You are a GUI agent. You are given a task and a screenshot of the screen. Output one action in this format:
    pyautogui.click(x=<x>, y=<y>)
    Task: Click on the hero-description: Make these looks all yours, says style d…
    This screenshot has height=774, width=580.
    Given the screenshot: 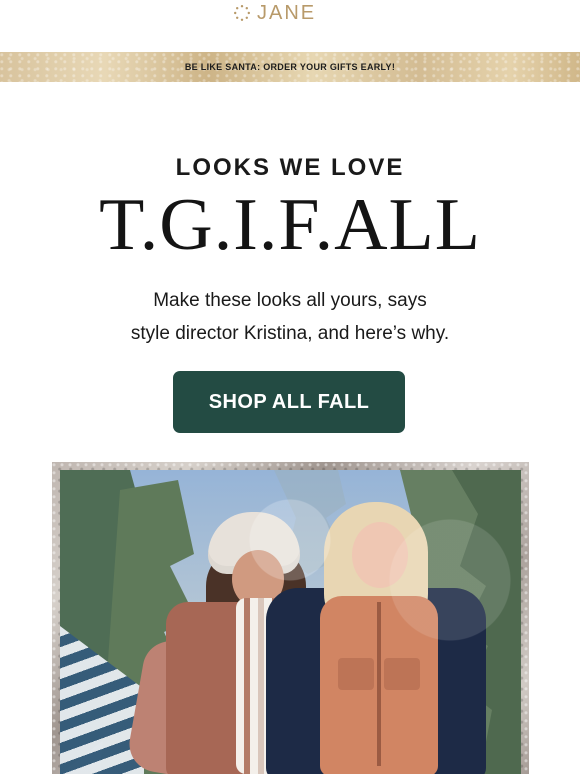 What is the action you would take?
    pyautogui.click(x=290, y=317)
    